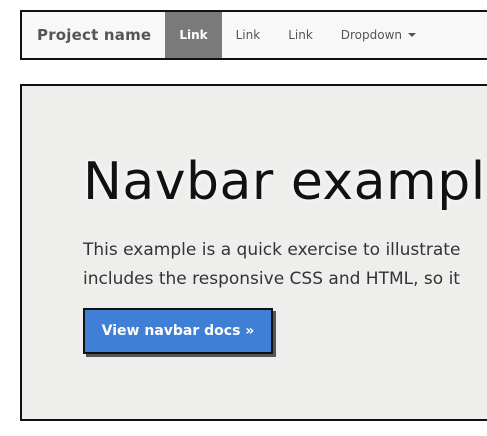 The image size is (487, 436). Describe the element at coordinates (300, 35) in the screenshot. I see `nav-link-3: Link` at that location.